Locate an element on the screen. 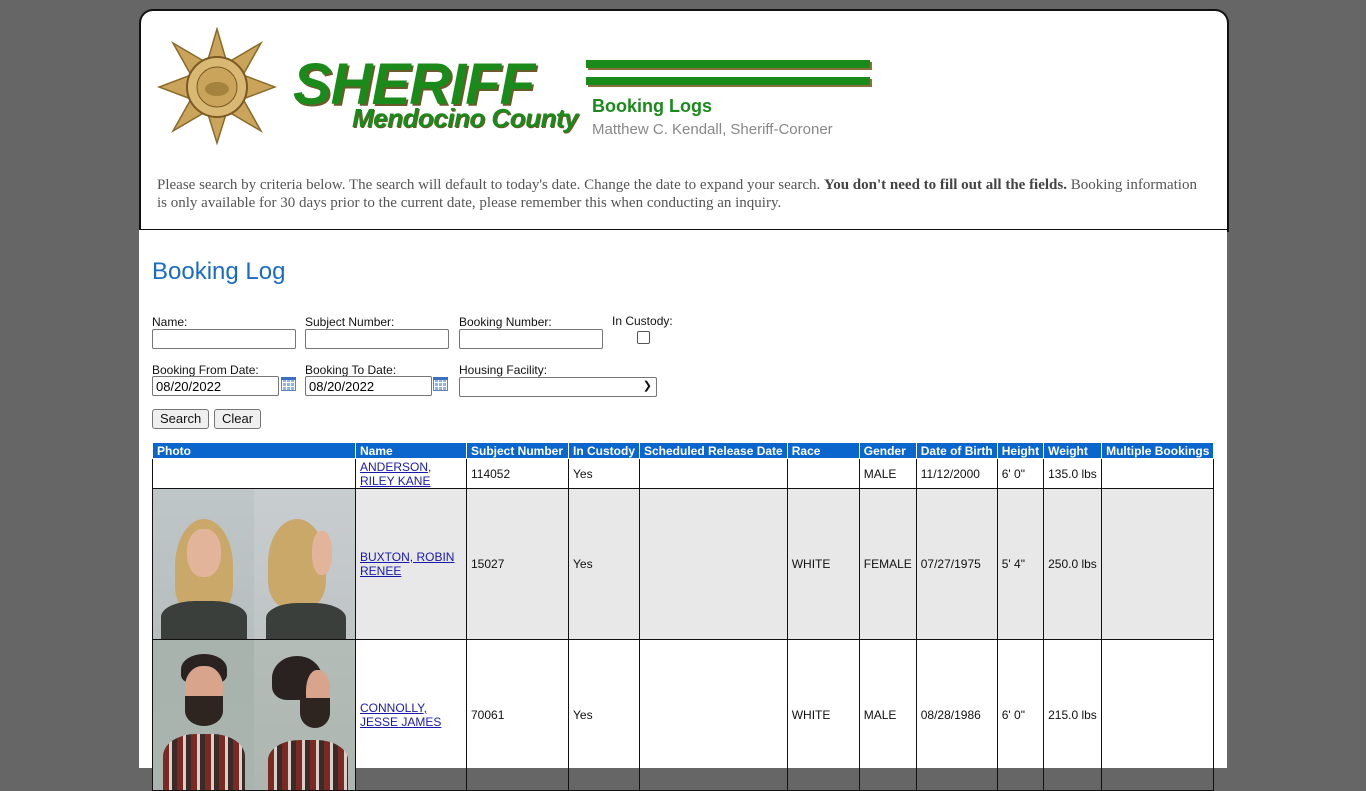 The width and height of the screenshot is (1366, 791). booking-from-date-label: Booking From Date: is located at coordinates (205, 370).